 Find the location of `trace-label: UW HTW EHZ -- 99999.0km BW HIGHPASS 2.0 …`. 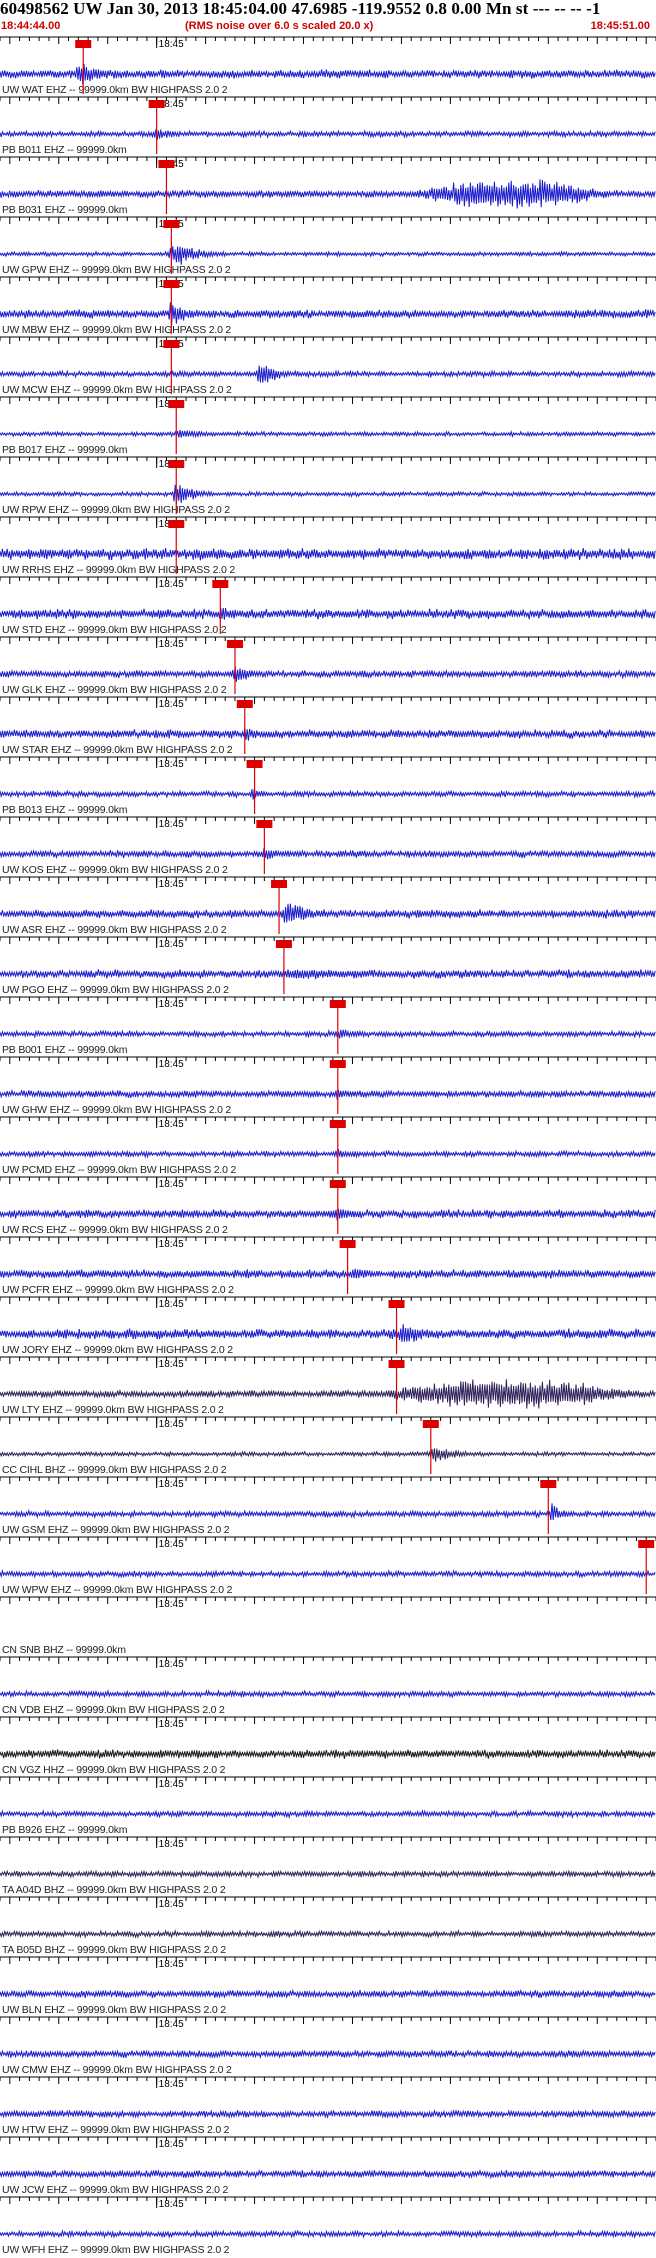

trace-label: UW HTW EHZ -- 99999.0km BW HIGHPASS 2.0 … is located at coordinates (116, 2130).